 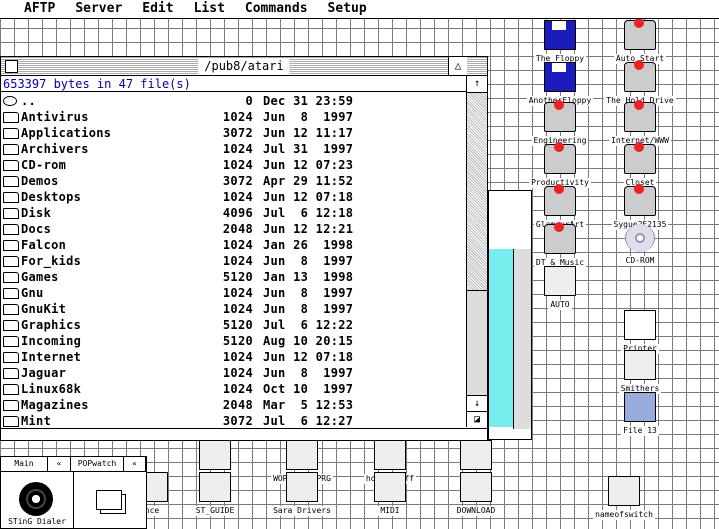 What do you see at coordinates (560, 165) in the screenshot?
I see `desktop-icon: Productivity` at bounding box center [560, 165].